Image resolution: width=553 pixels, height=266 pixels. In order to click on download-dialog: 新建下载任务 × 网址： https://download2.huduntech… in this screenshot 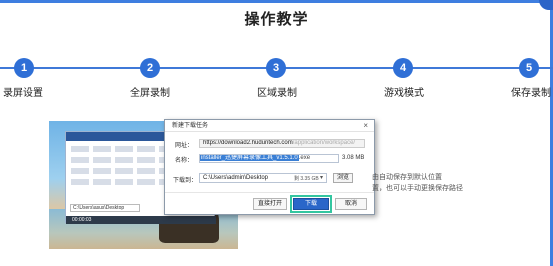, I will do `click(269, 167)`.